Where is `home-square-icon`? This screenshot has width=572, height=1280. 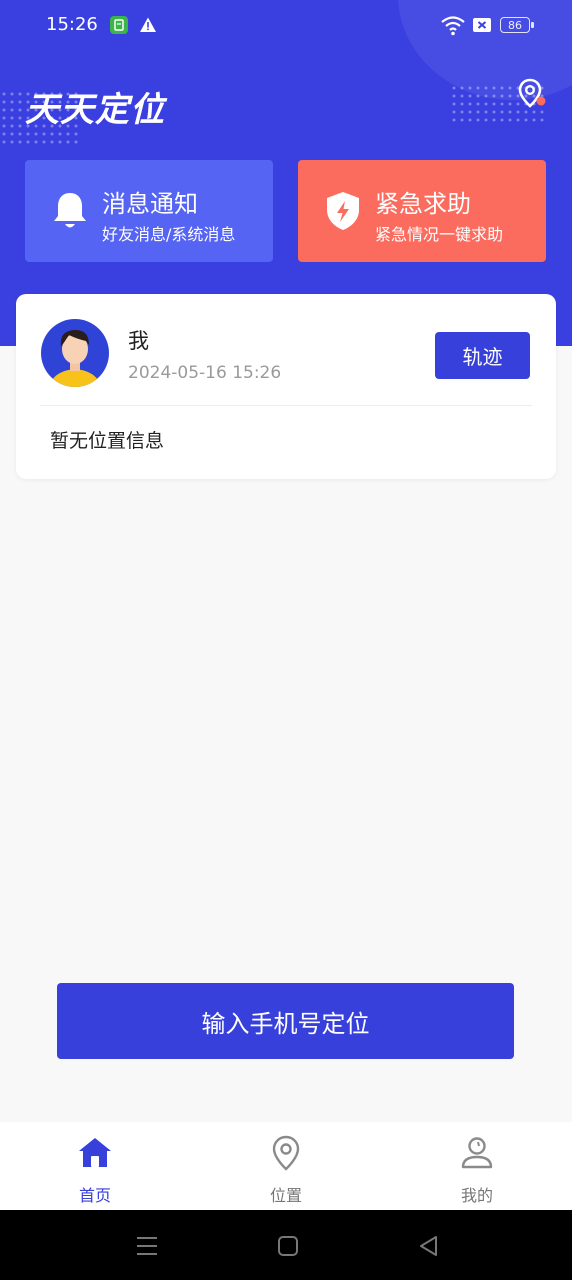 home-square-icon is located at coordinates (288, 1246).